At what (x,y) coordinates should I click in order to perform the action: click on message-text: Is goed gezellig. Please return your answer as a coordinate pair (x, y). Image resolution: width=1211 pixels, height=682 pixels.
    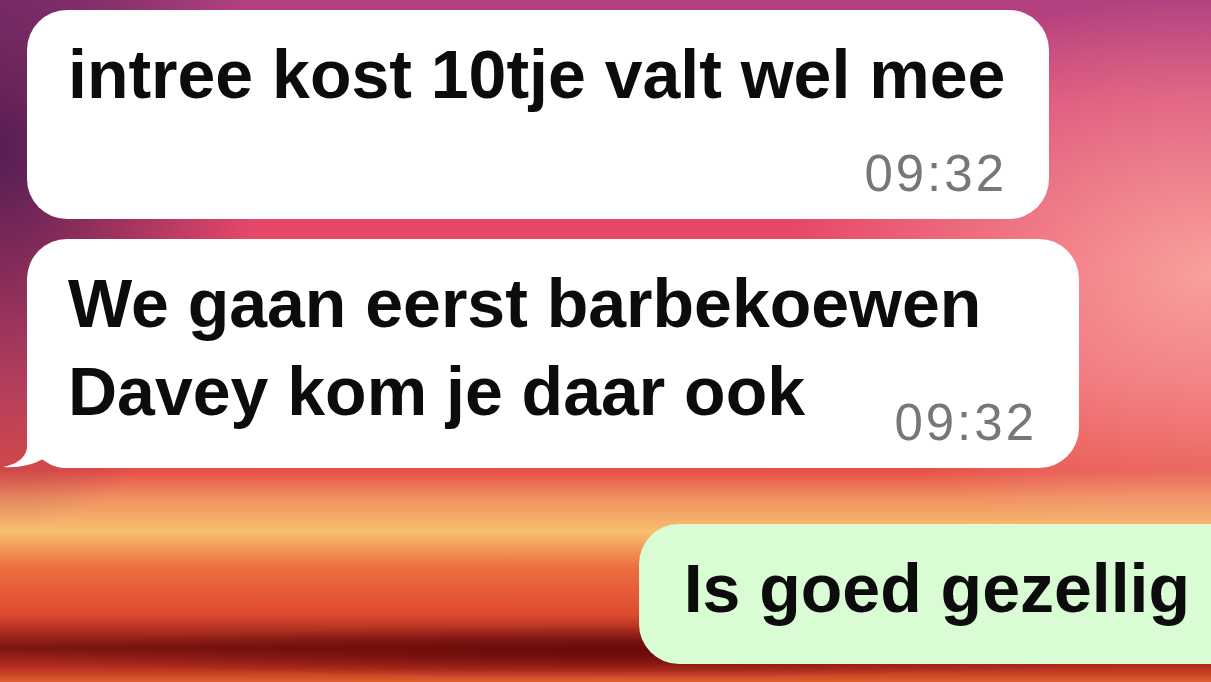
    Looking at the image, I should click on (936, 588).